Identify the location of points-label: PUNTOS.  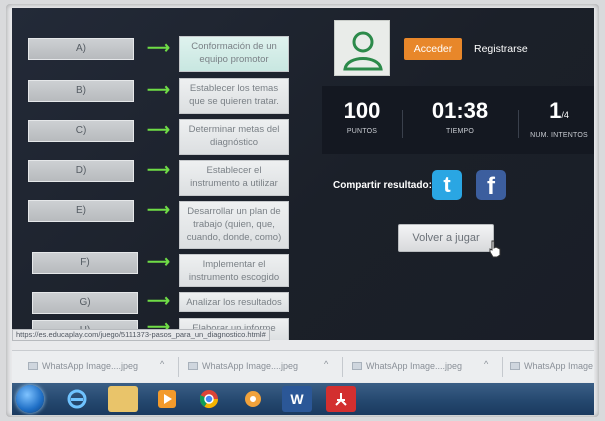
(362, 131).